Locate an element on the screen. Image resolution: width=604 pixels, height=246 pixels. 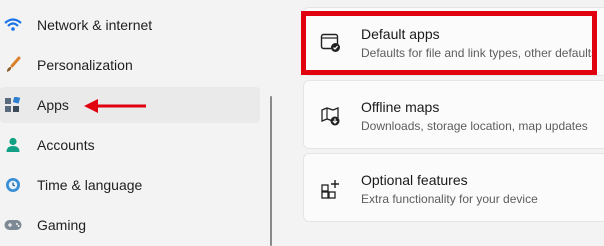
globe-clock-icon is located at coordinates (13, 185).